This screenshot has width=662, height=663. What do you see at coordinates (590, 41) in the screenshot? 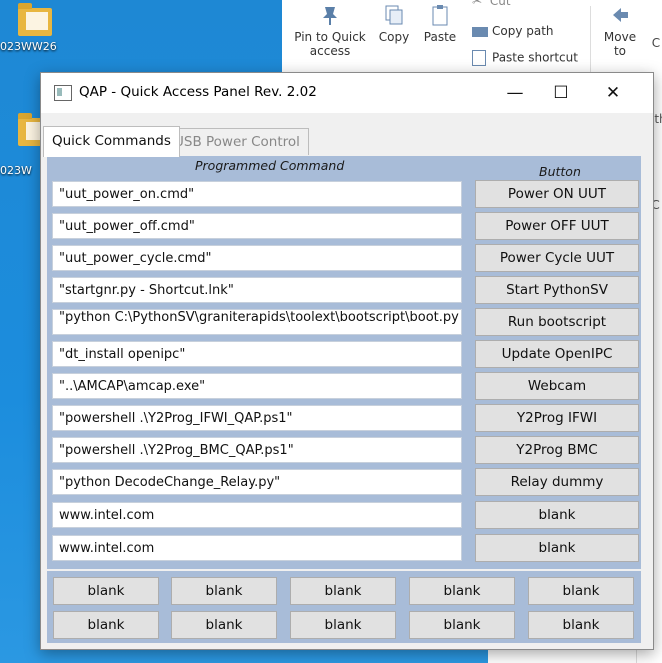
I see `ribbon-divider` at bounding box center [590, 41].